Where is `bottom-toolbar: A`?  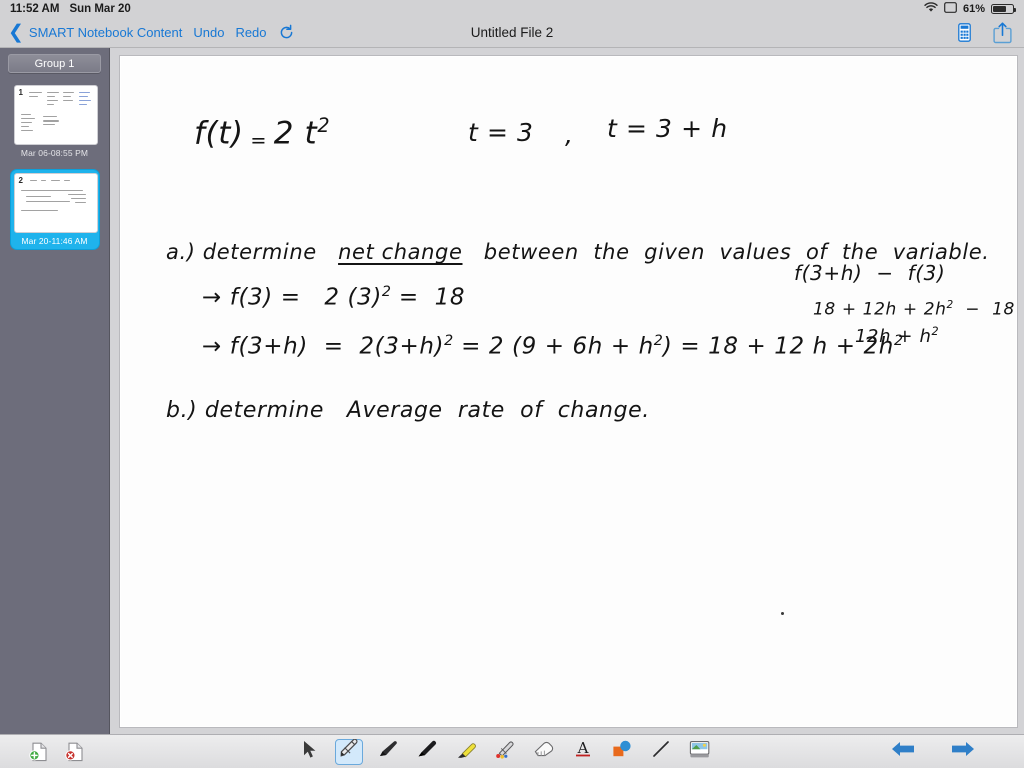 bottom-toolbar: A is located at coordinates (512, 751).